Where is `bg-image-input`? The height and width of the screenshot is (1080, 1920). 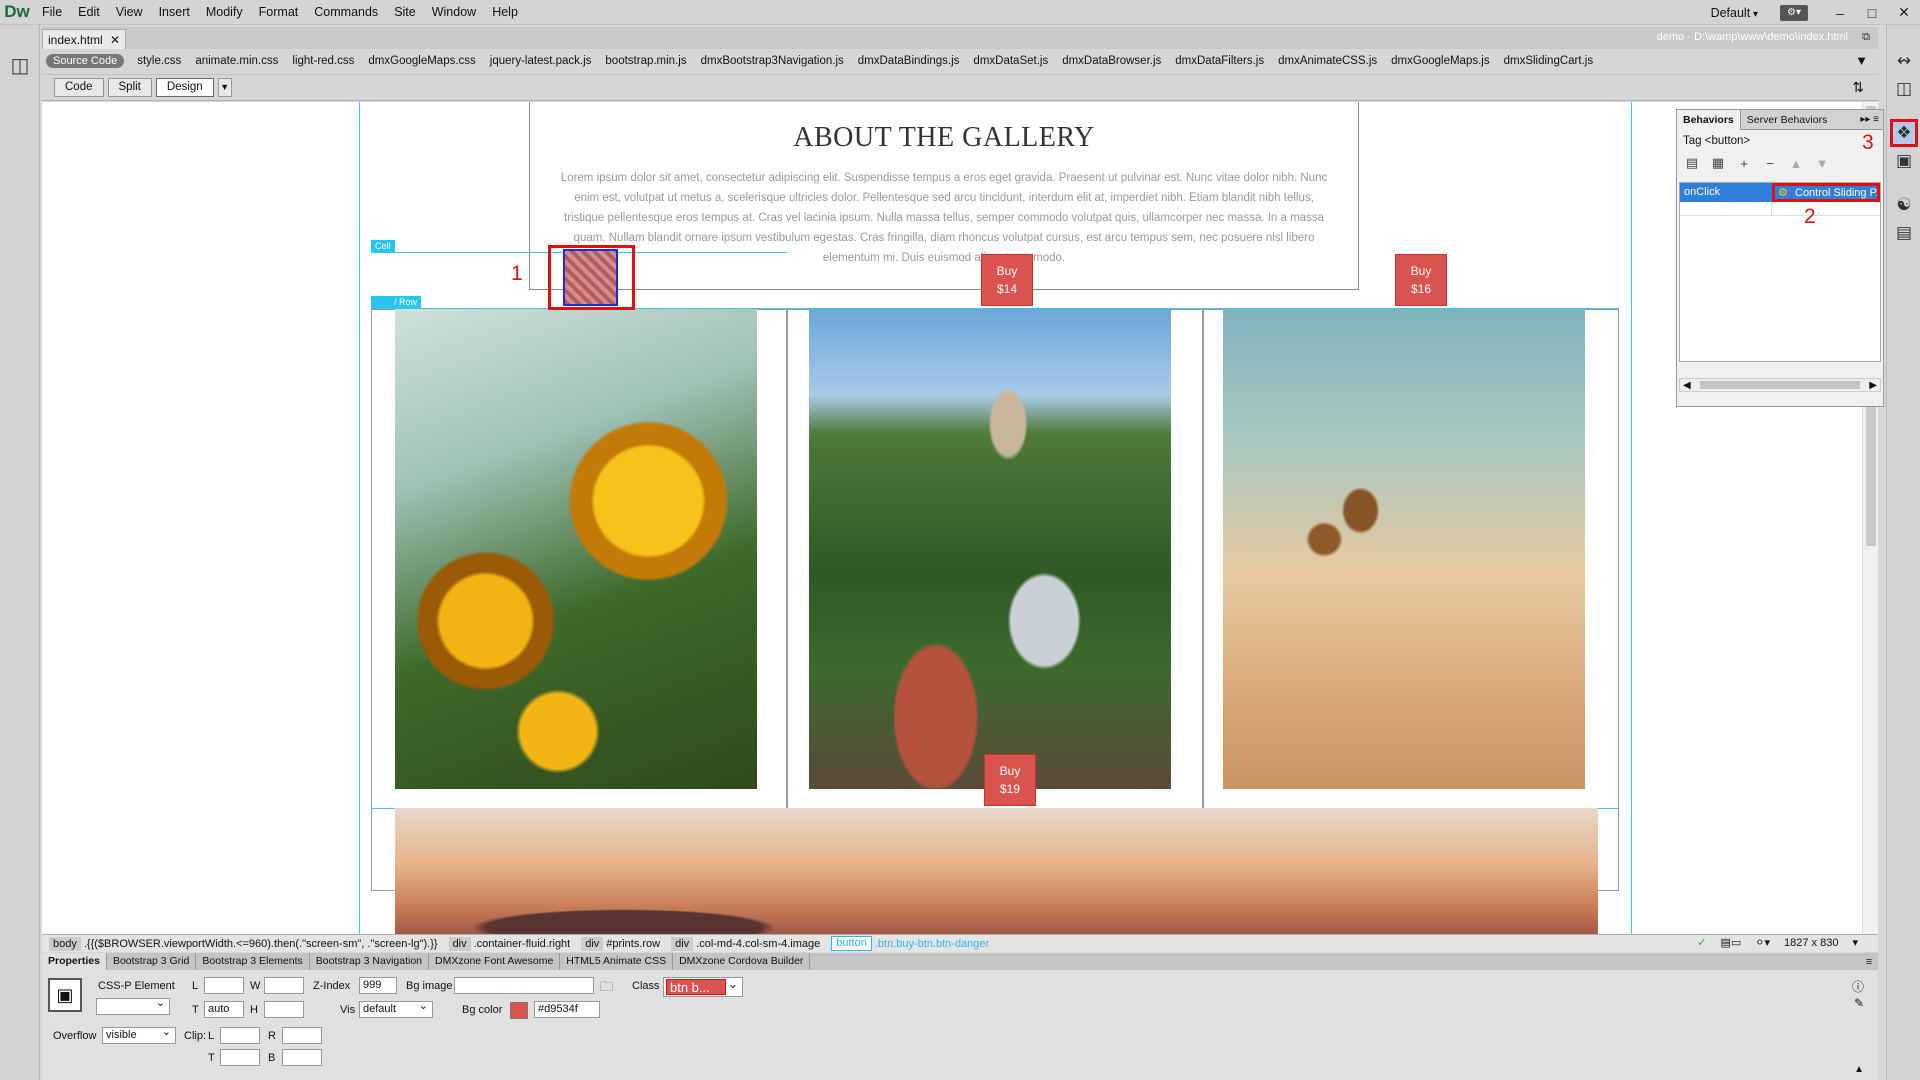
bg-image-input is located at coordinates (524, 985).